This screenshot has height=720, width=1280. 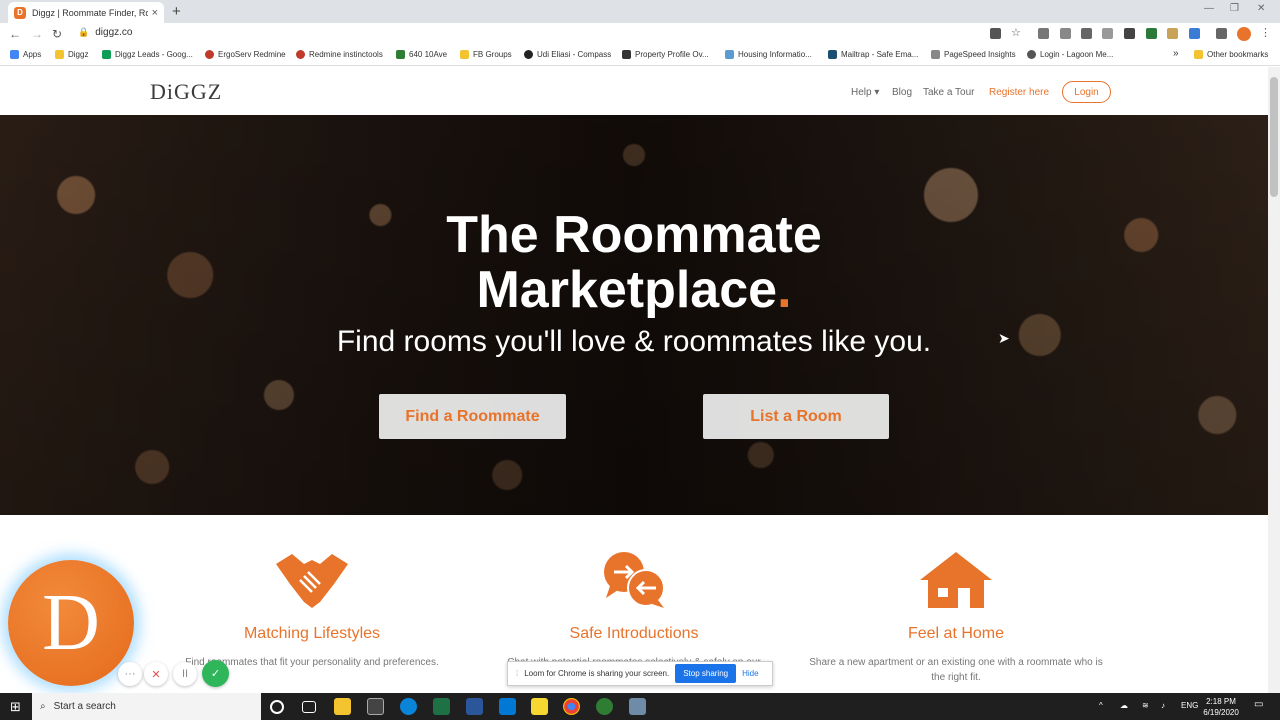 What do you see at coordinates (1221, 707) in the screenshot?
I see `system-clock: 2:18 PM 6/19/2020` at bounding box center [1221, 707].